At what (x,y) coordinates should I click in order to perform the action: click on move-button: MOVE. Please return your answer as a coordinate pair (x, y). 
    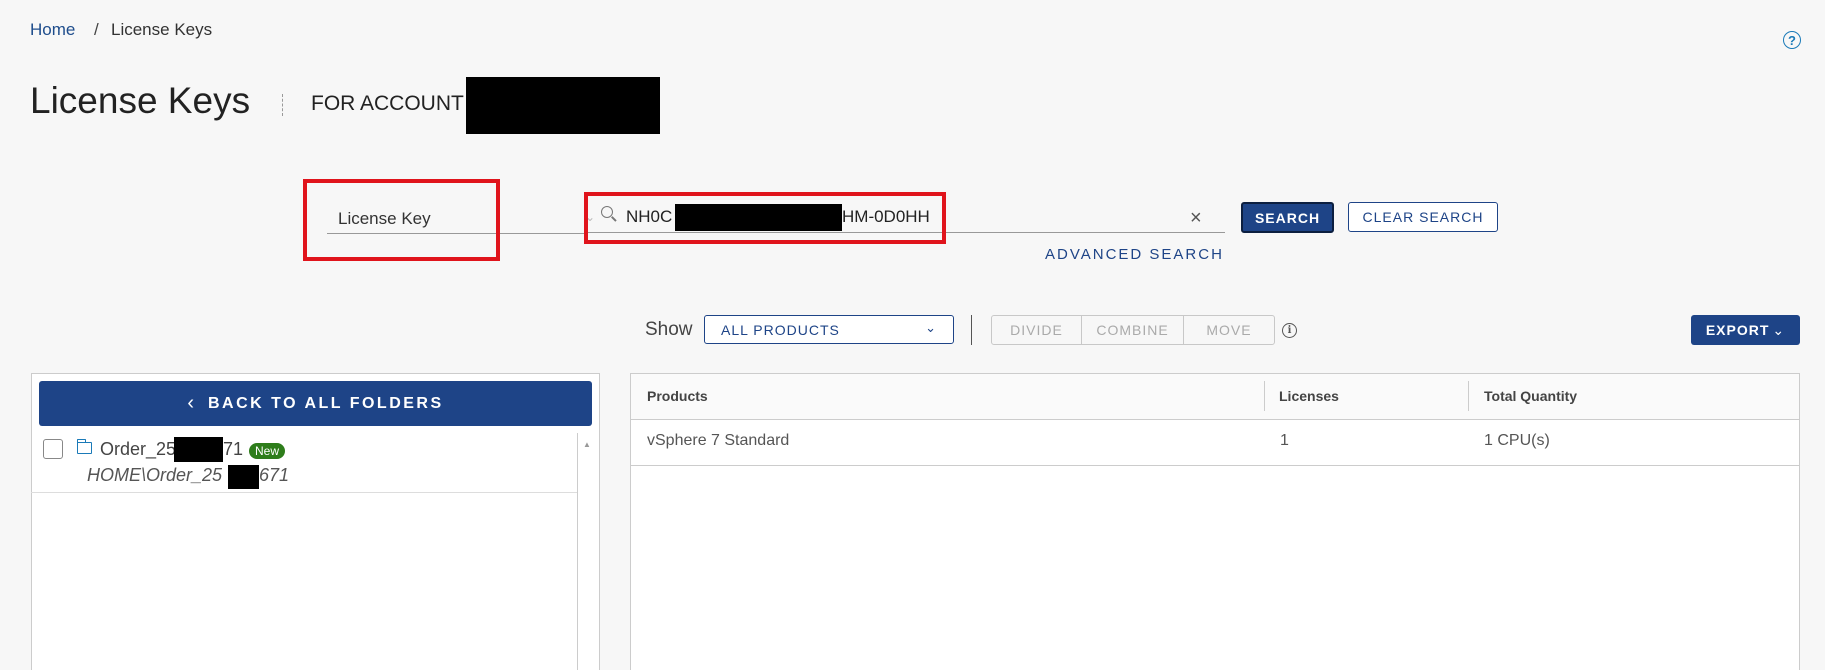
    Looking at the image, I should click on (1229, 330).